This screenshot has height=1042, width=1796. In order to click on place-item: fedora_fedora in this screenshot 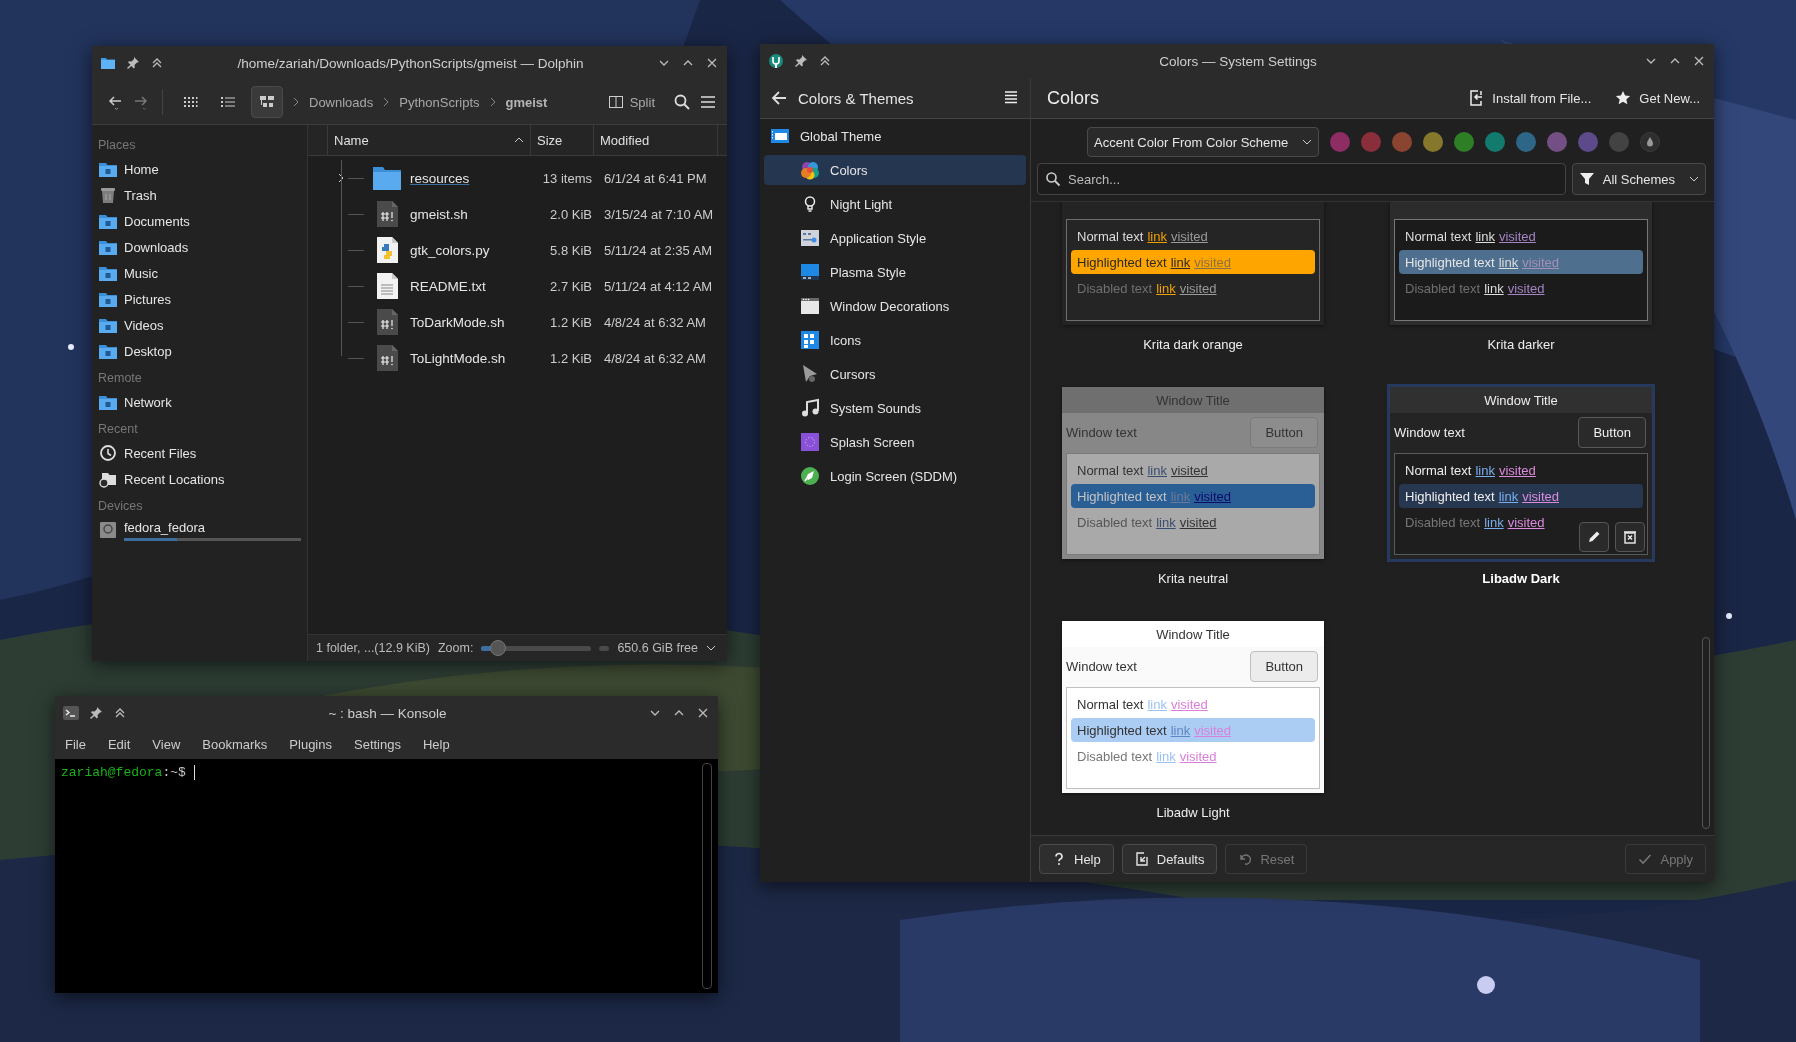, I will do `click(212, 527)`.